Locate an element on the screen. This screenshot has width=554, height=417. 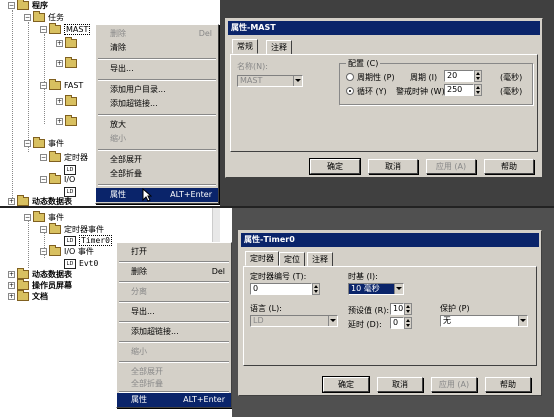
language-dropdown: LD is located at coordinates (294, 321).